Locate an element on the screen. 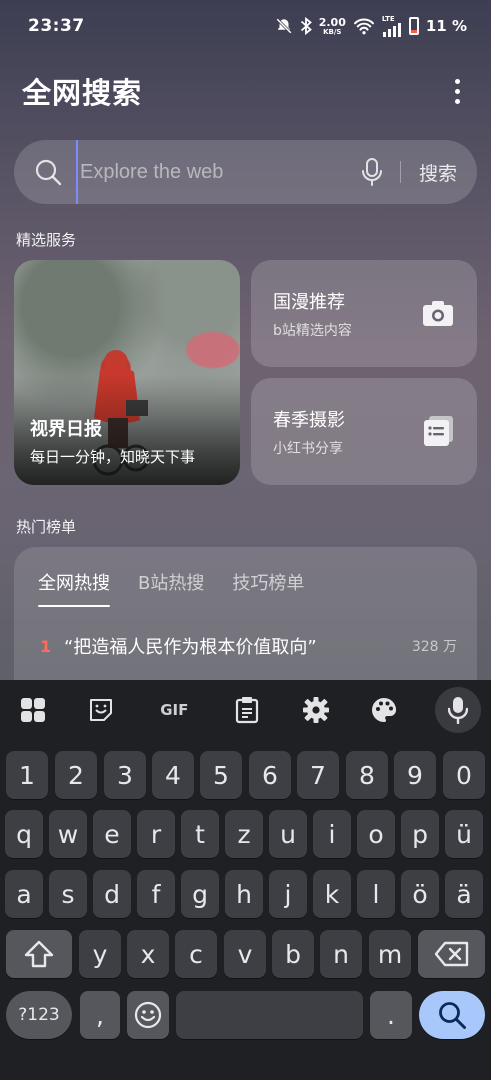 This screenshot has height=1080, width=491. key-p: p is located at coordinates (420, 834).